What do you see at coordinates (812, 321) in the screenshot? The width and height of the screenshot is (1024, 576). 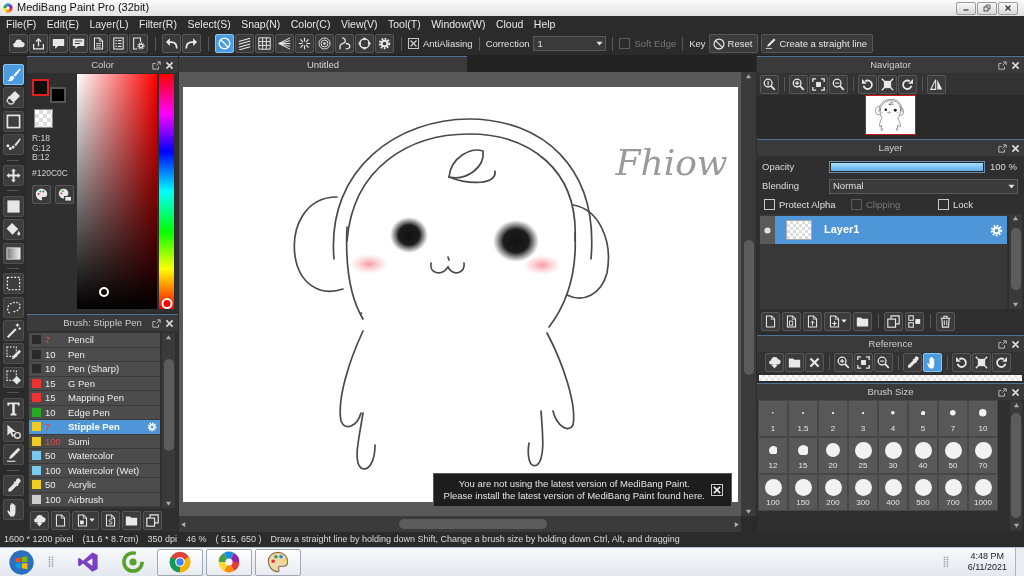 I see `import-layer-button` at bounding box center [812, 321].